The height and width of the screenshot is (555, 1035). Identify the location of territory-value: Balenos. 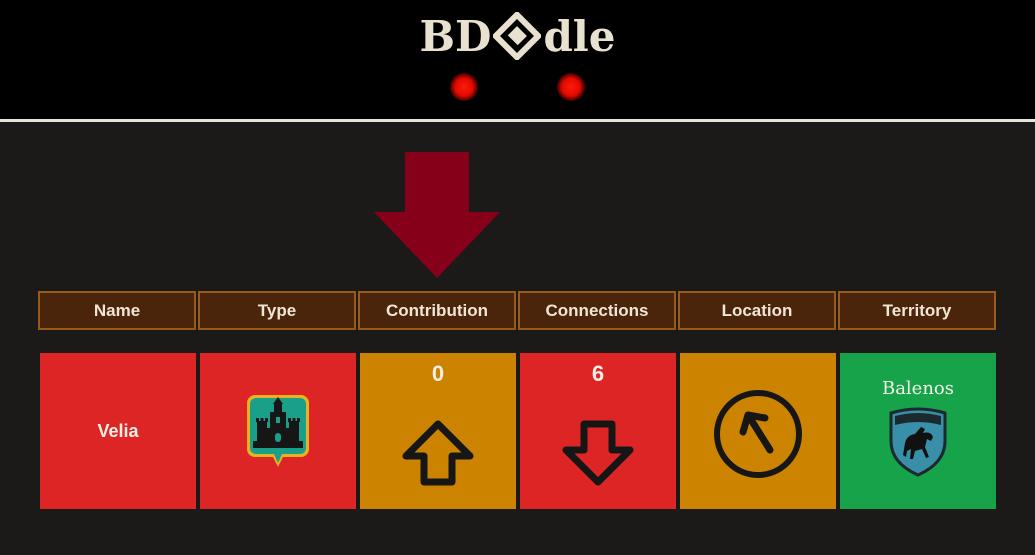
(918, 388).